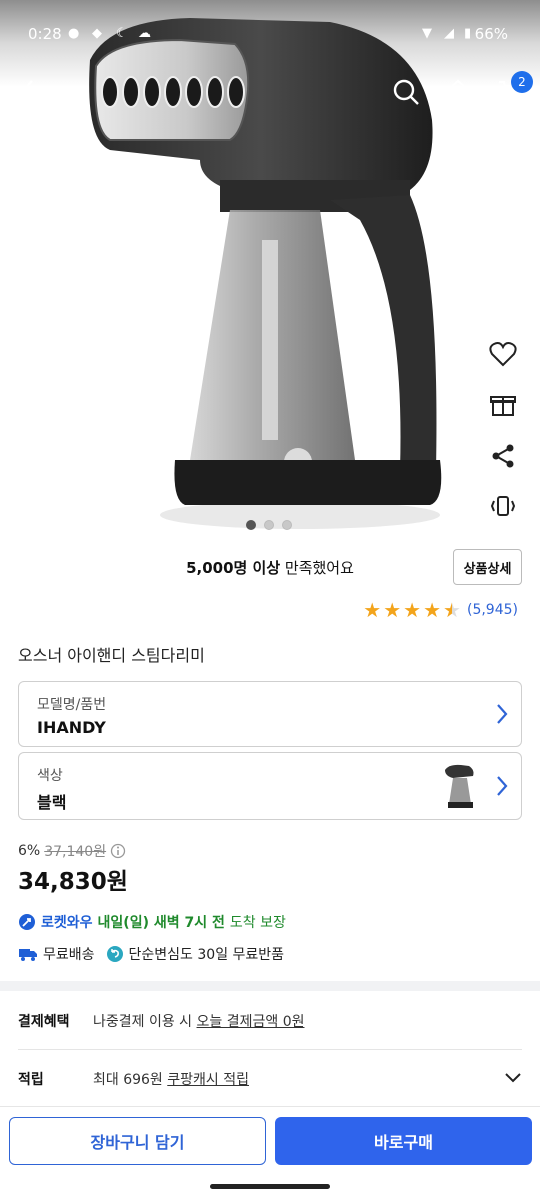 The height and width of the screenshot is (1200, 540). I want to click on points-key: 적립, so click(31, 1080).